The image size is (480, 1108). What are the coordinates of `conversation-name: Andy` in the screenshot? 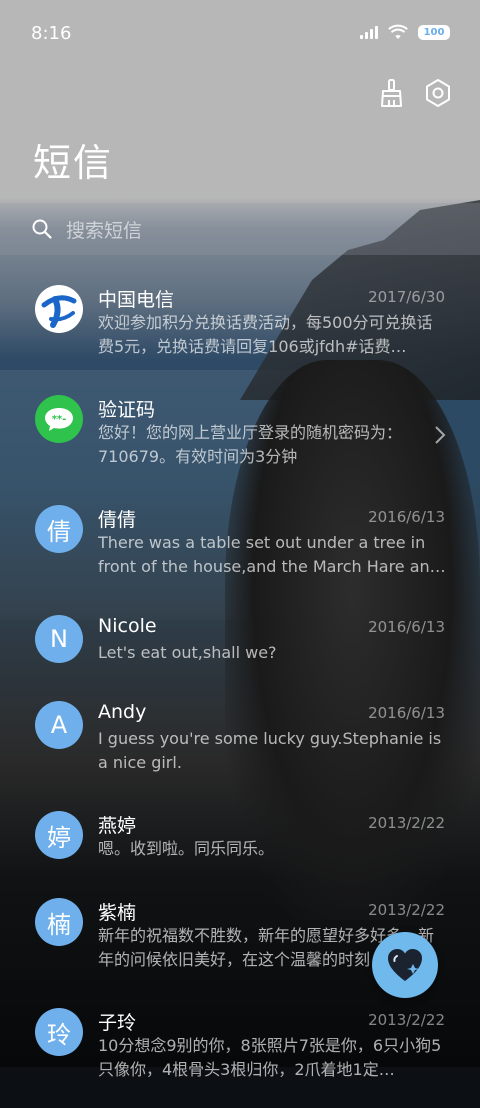 It's located at (122, 712).